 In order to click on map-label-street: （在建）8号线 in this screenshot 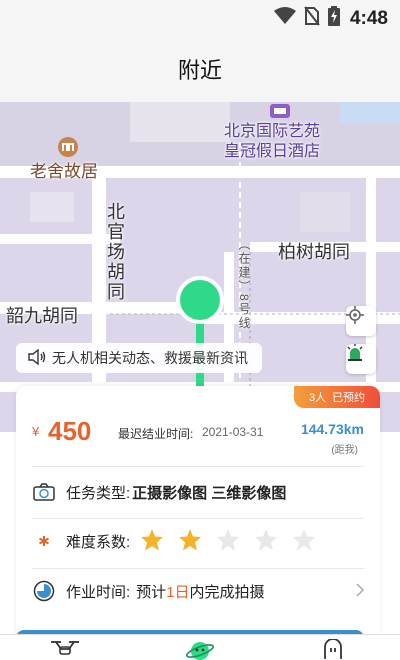, I will do `click(244, 284)`.